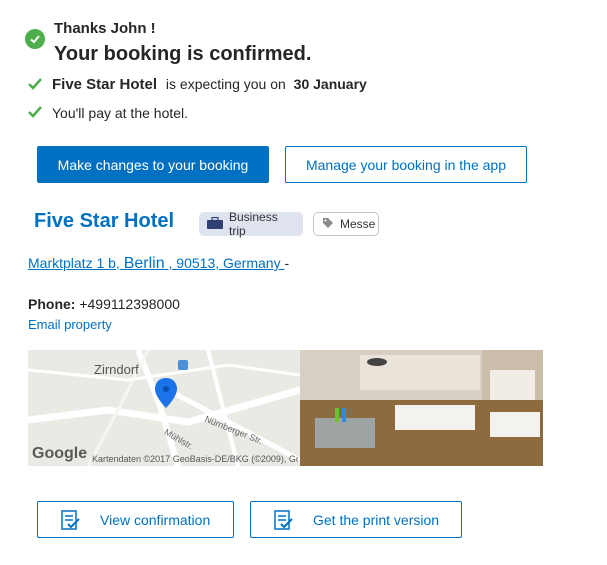 The image size is (607, 565). Describe the element at coordinates (358, 224) in the screenshot. I see `messe-label: Messe` at that location.